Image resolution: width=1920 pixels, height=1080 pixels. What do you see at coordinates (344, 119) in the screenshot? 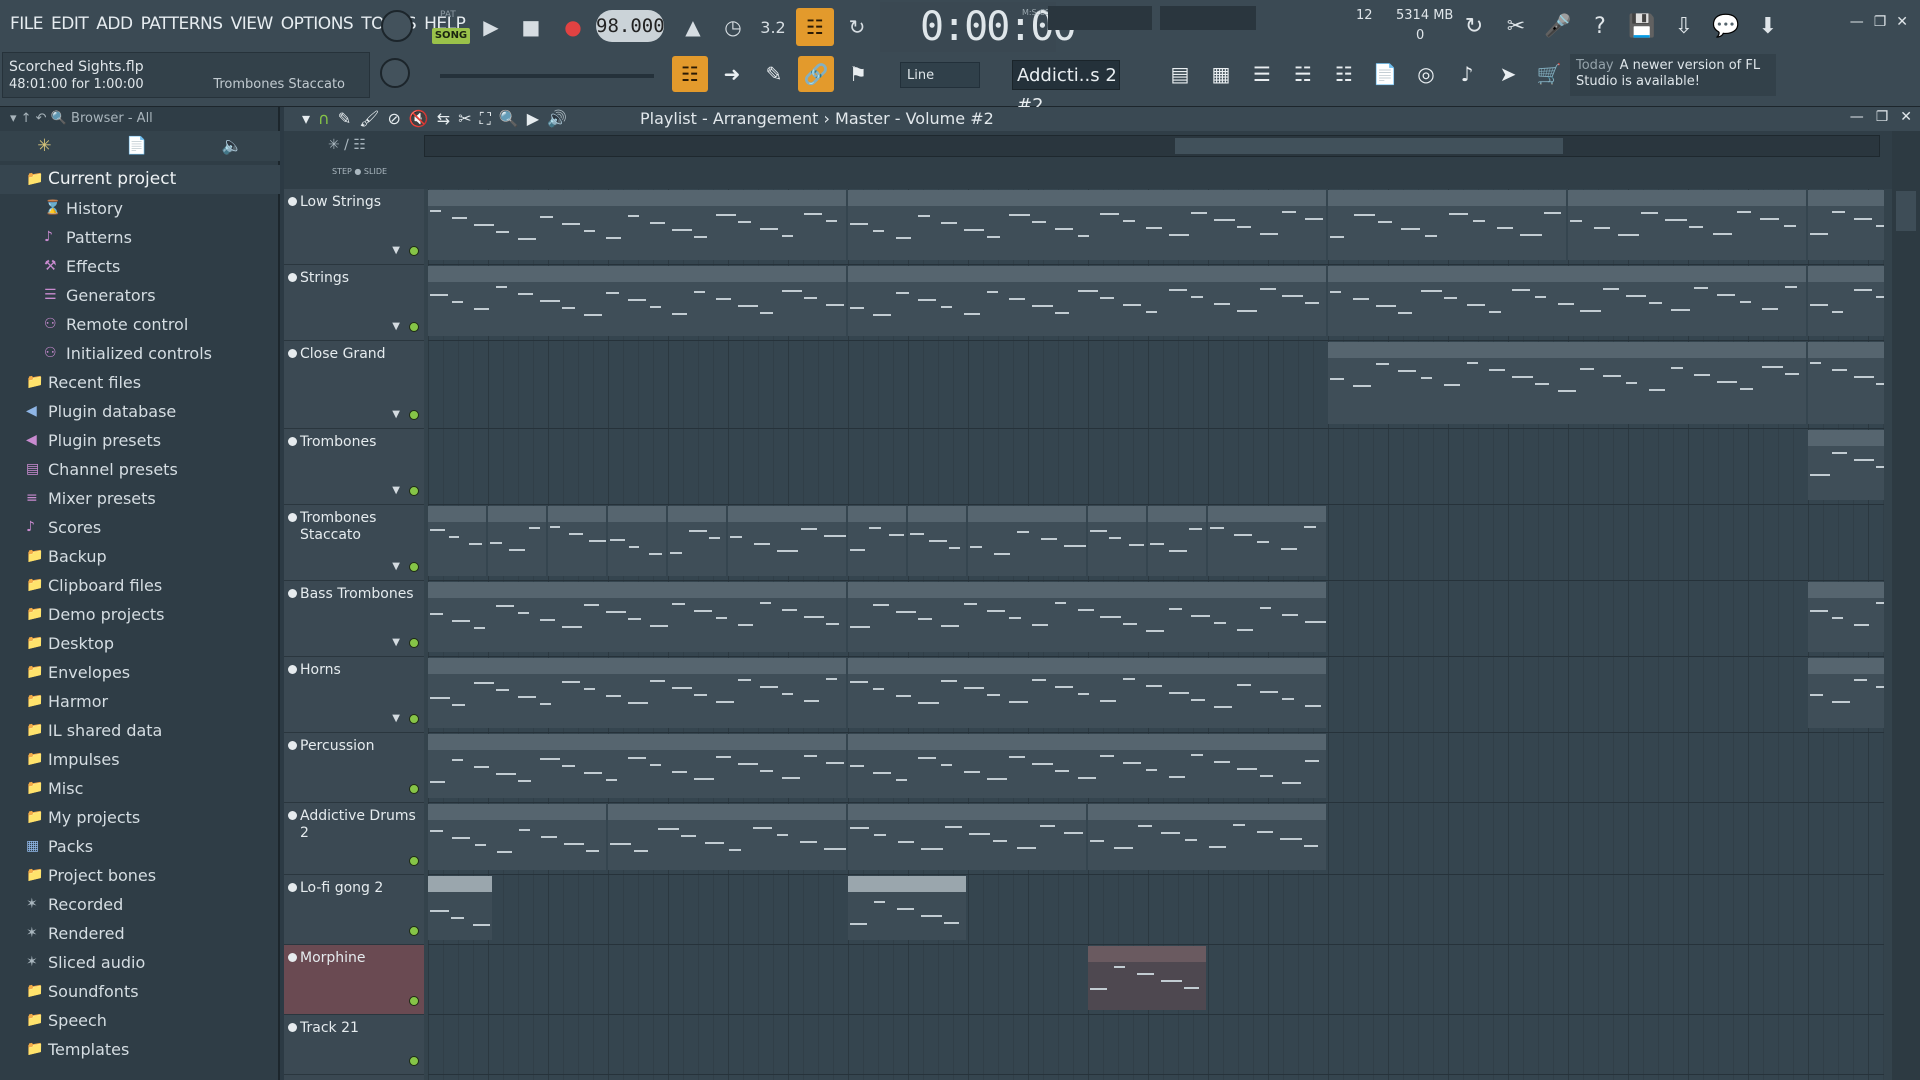
I see `pencil-icon: ✎` at bounding box center [344, 119].